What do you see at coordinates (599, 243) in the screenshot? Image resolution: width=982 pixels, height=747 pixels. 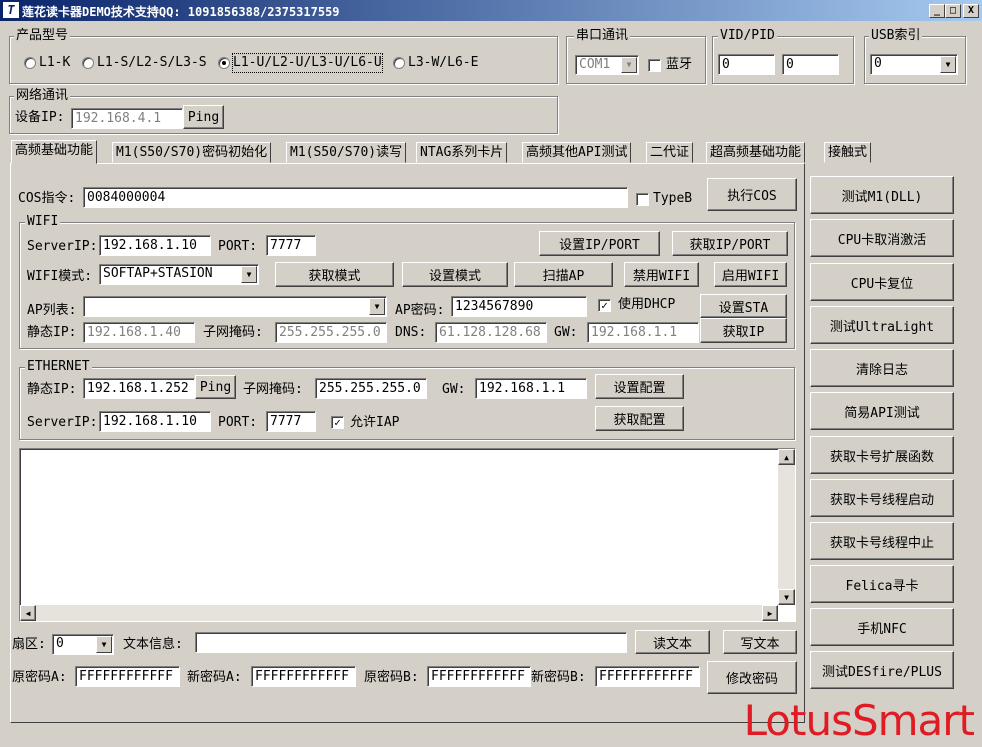 I see `set-ip-port-button: 设置IP/PORT` at bounding box center [599, 243].